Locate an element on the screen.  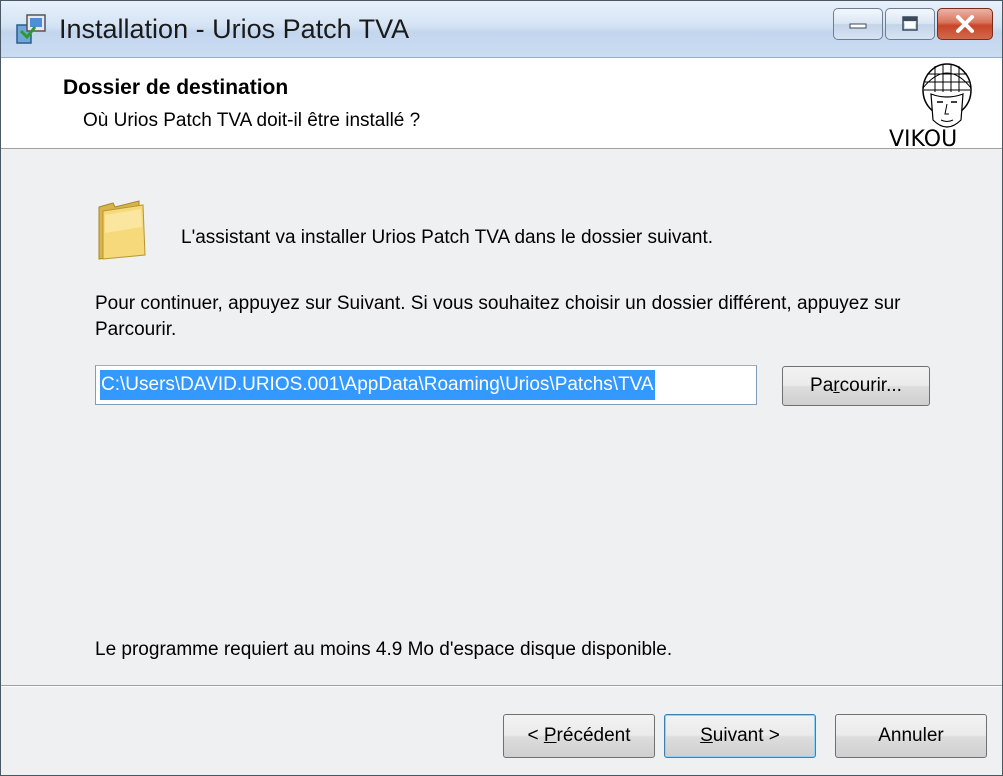
page-title: Dossier de destination is located at coordinates (176, 87).